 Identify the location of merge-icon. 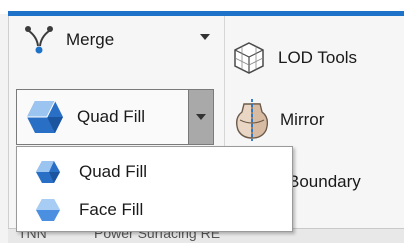
(39, 40).